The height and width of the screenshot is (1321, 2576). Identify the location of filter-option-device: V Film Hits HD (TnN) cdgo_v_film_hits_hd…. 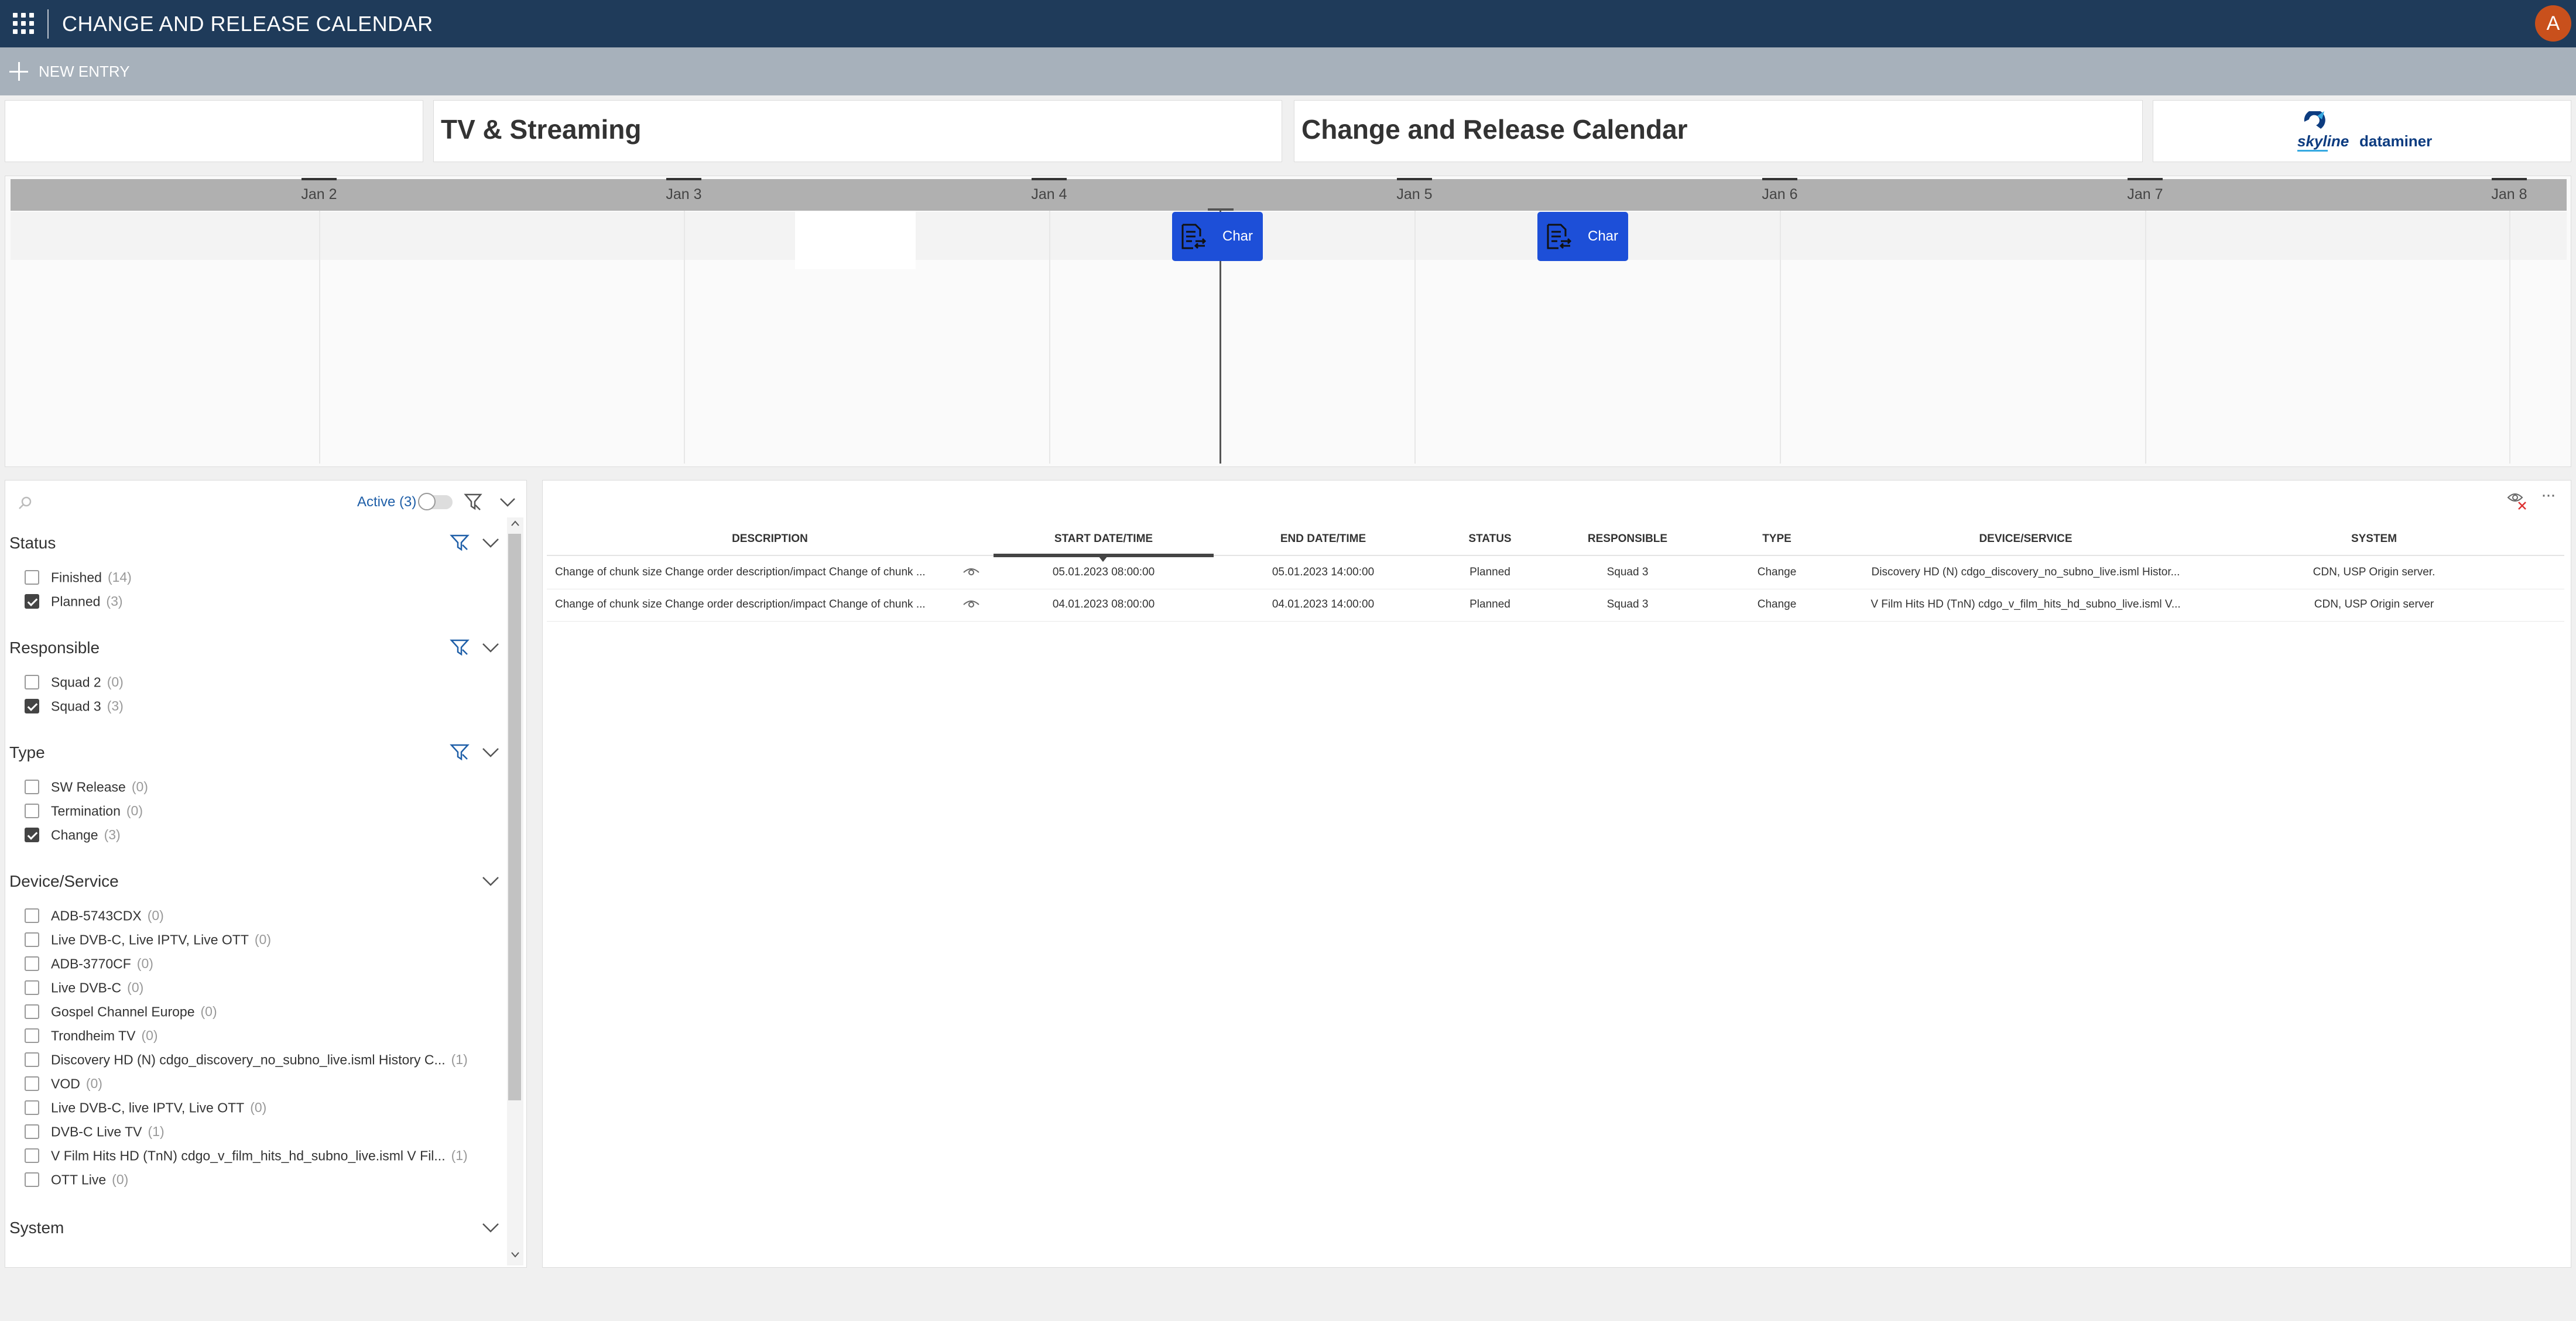
(246, 1159).